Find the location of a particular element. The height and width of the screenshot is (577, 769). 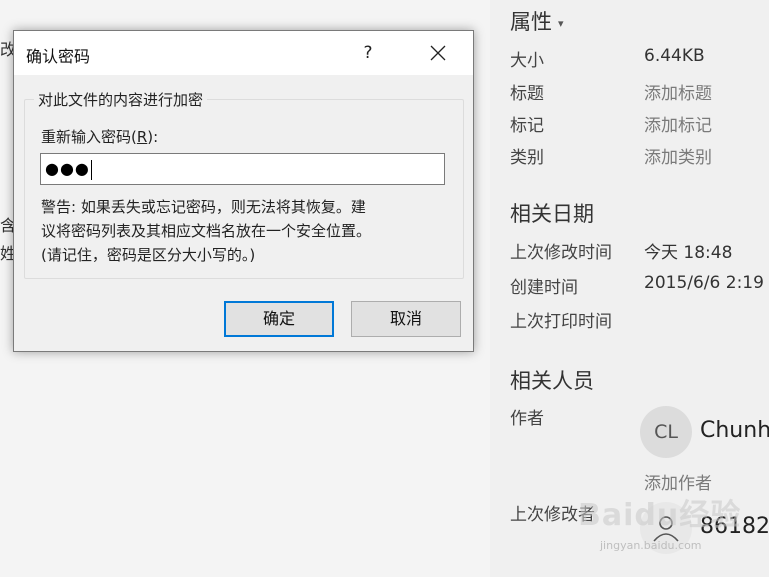

warning-line: (请记住，密码是区分大小写的。) is located at coordinates (148, 255).